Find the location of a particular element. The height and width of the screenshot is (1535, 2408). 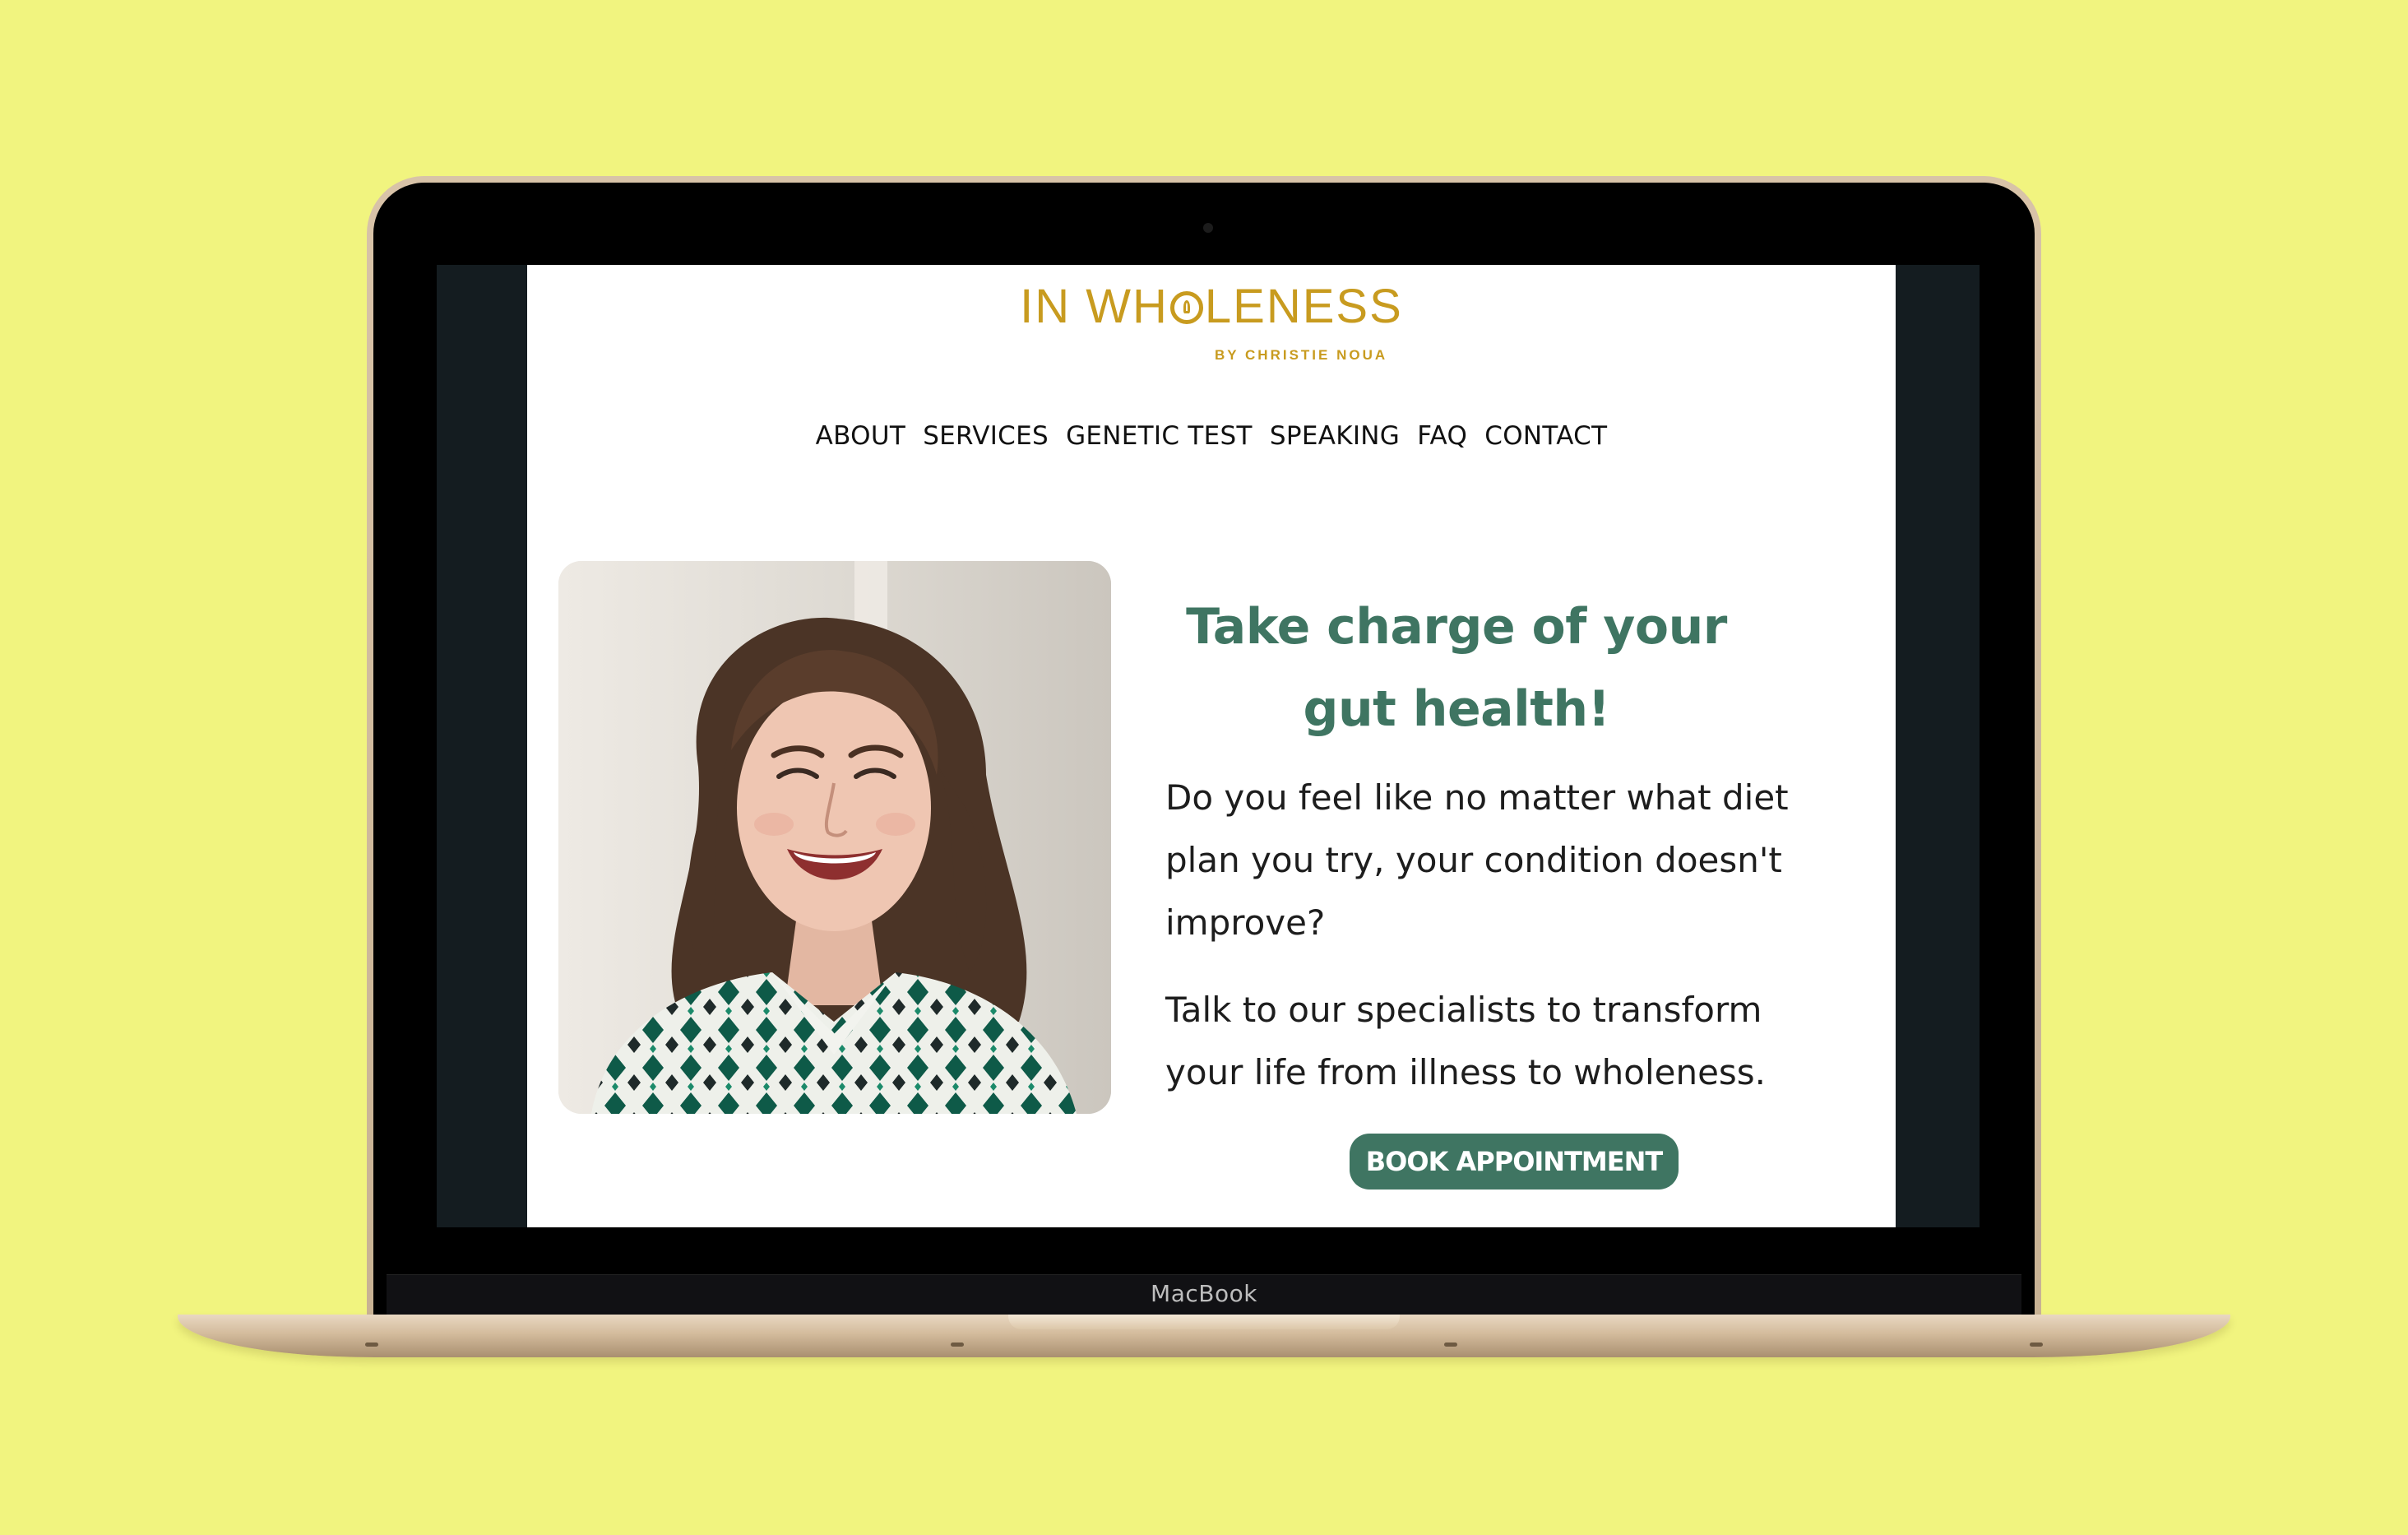

hero-photo is located at coordinates (834, 837).